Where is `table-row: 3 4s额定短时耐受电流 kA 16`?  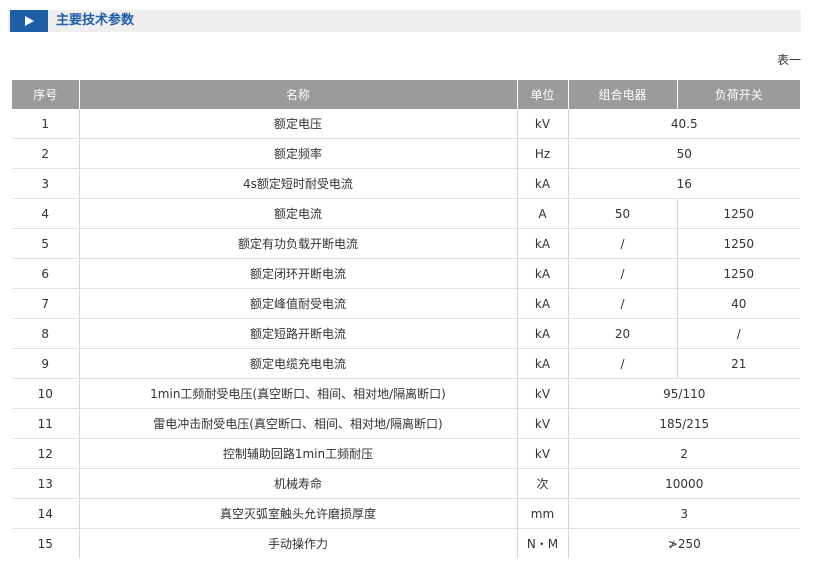 table-row: 3 4s额定短时耐受电流 kA 16 is located at coordinates (406, 183).